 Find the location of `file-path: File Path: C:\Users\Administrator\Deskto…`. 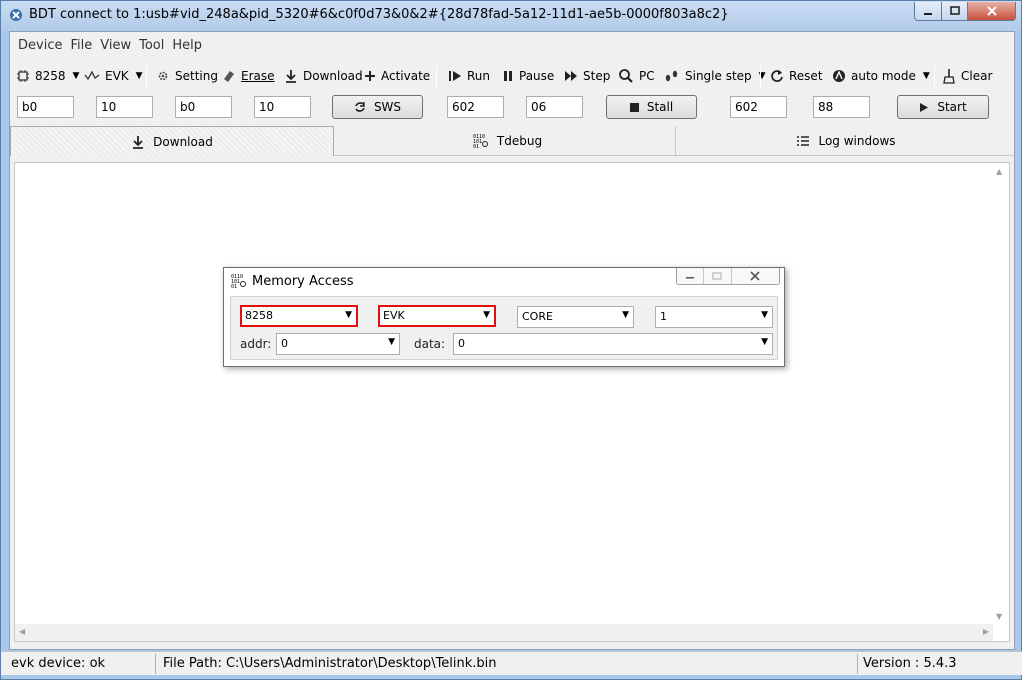

file-path: File Path: C:\Users\Administrator\Deskto… is located at coordinates (330, 663).